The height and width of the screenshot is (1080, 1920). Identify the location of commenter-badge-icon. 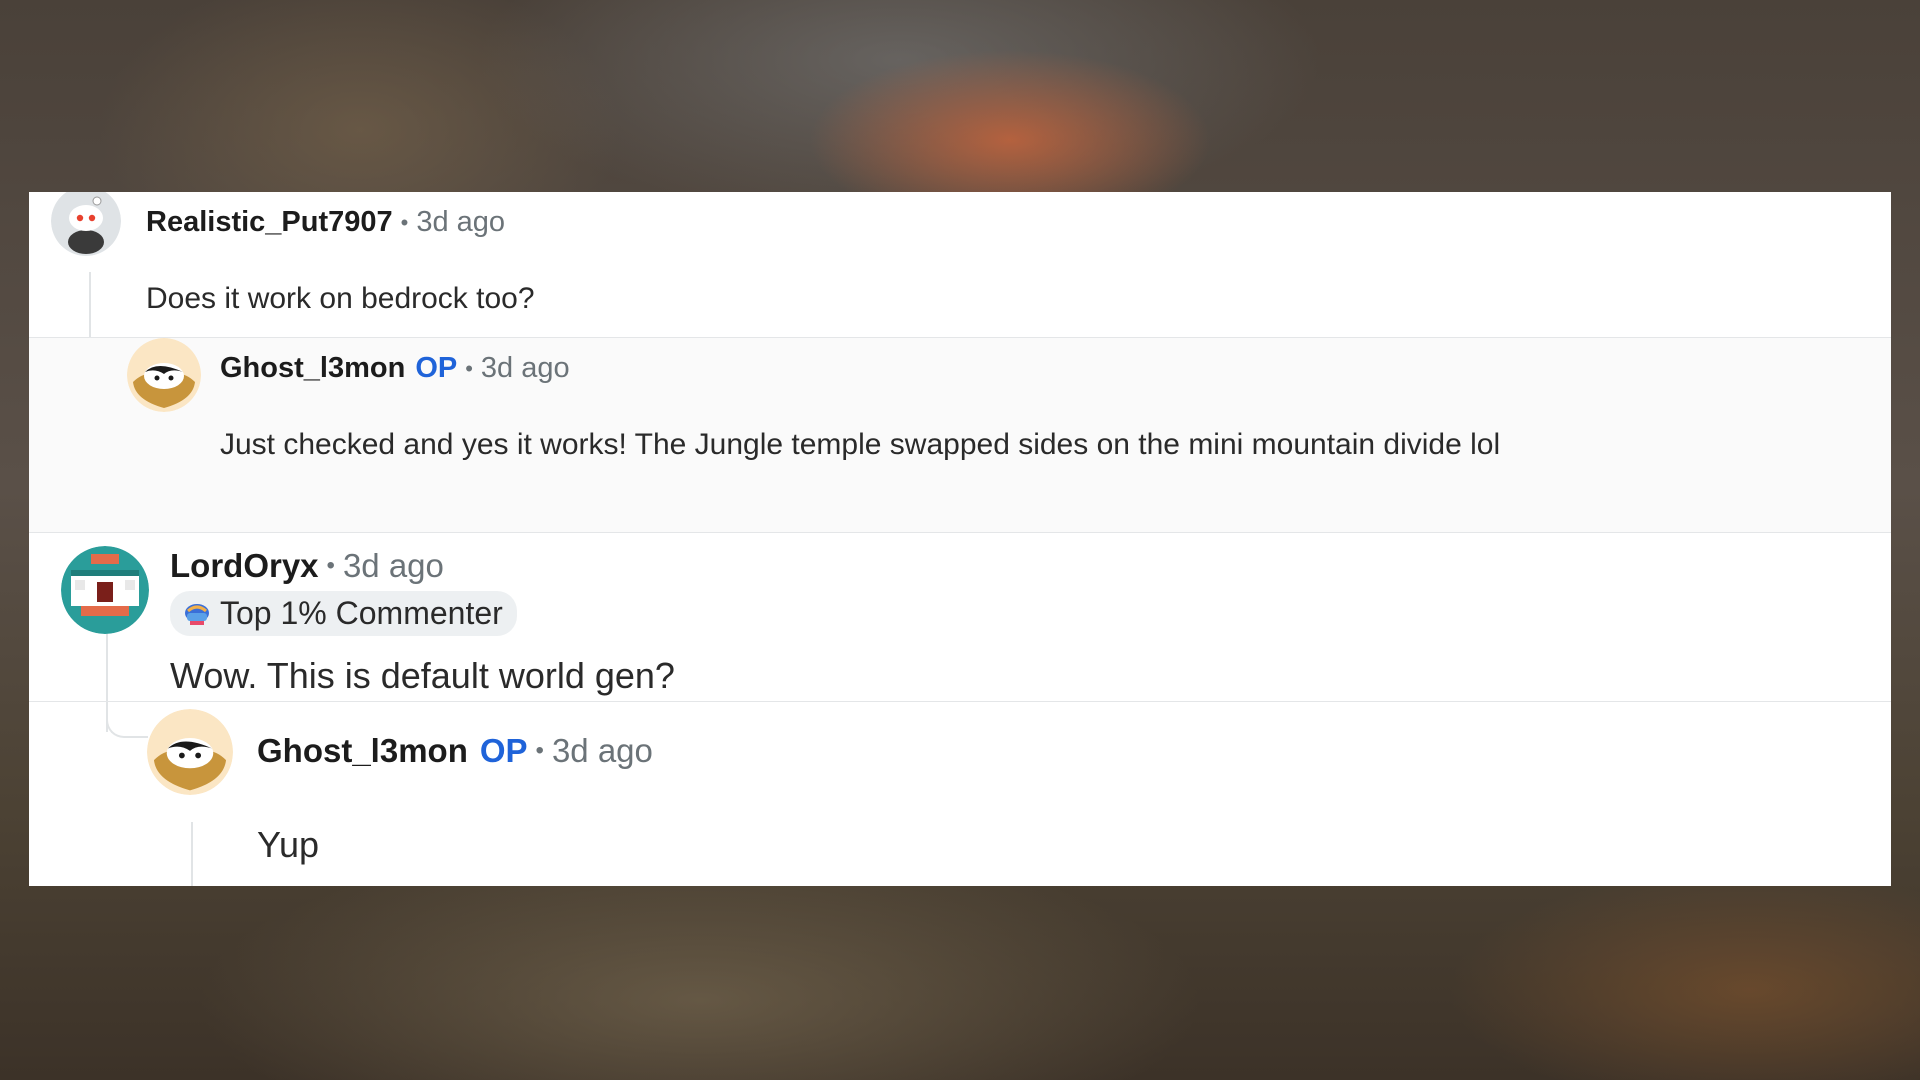
(197, 614).